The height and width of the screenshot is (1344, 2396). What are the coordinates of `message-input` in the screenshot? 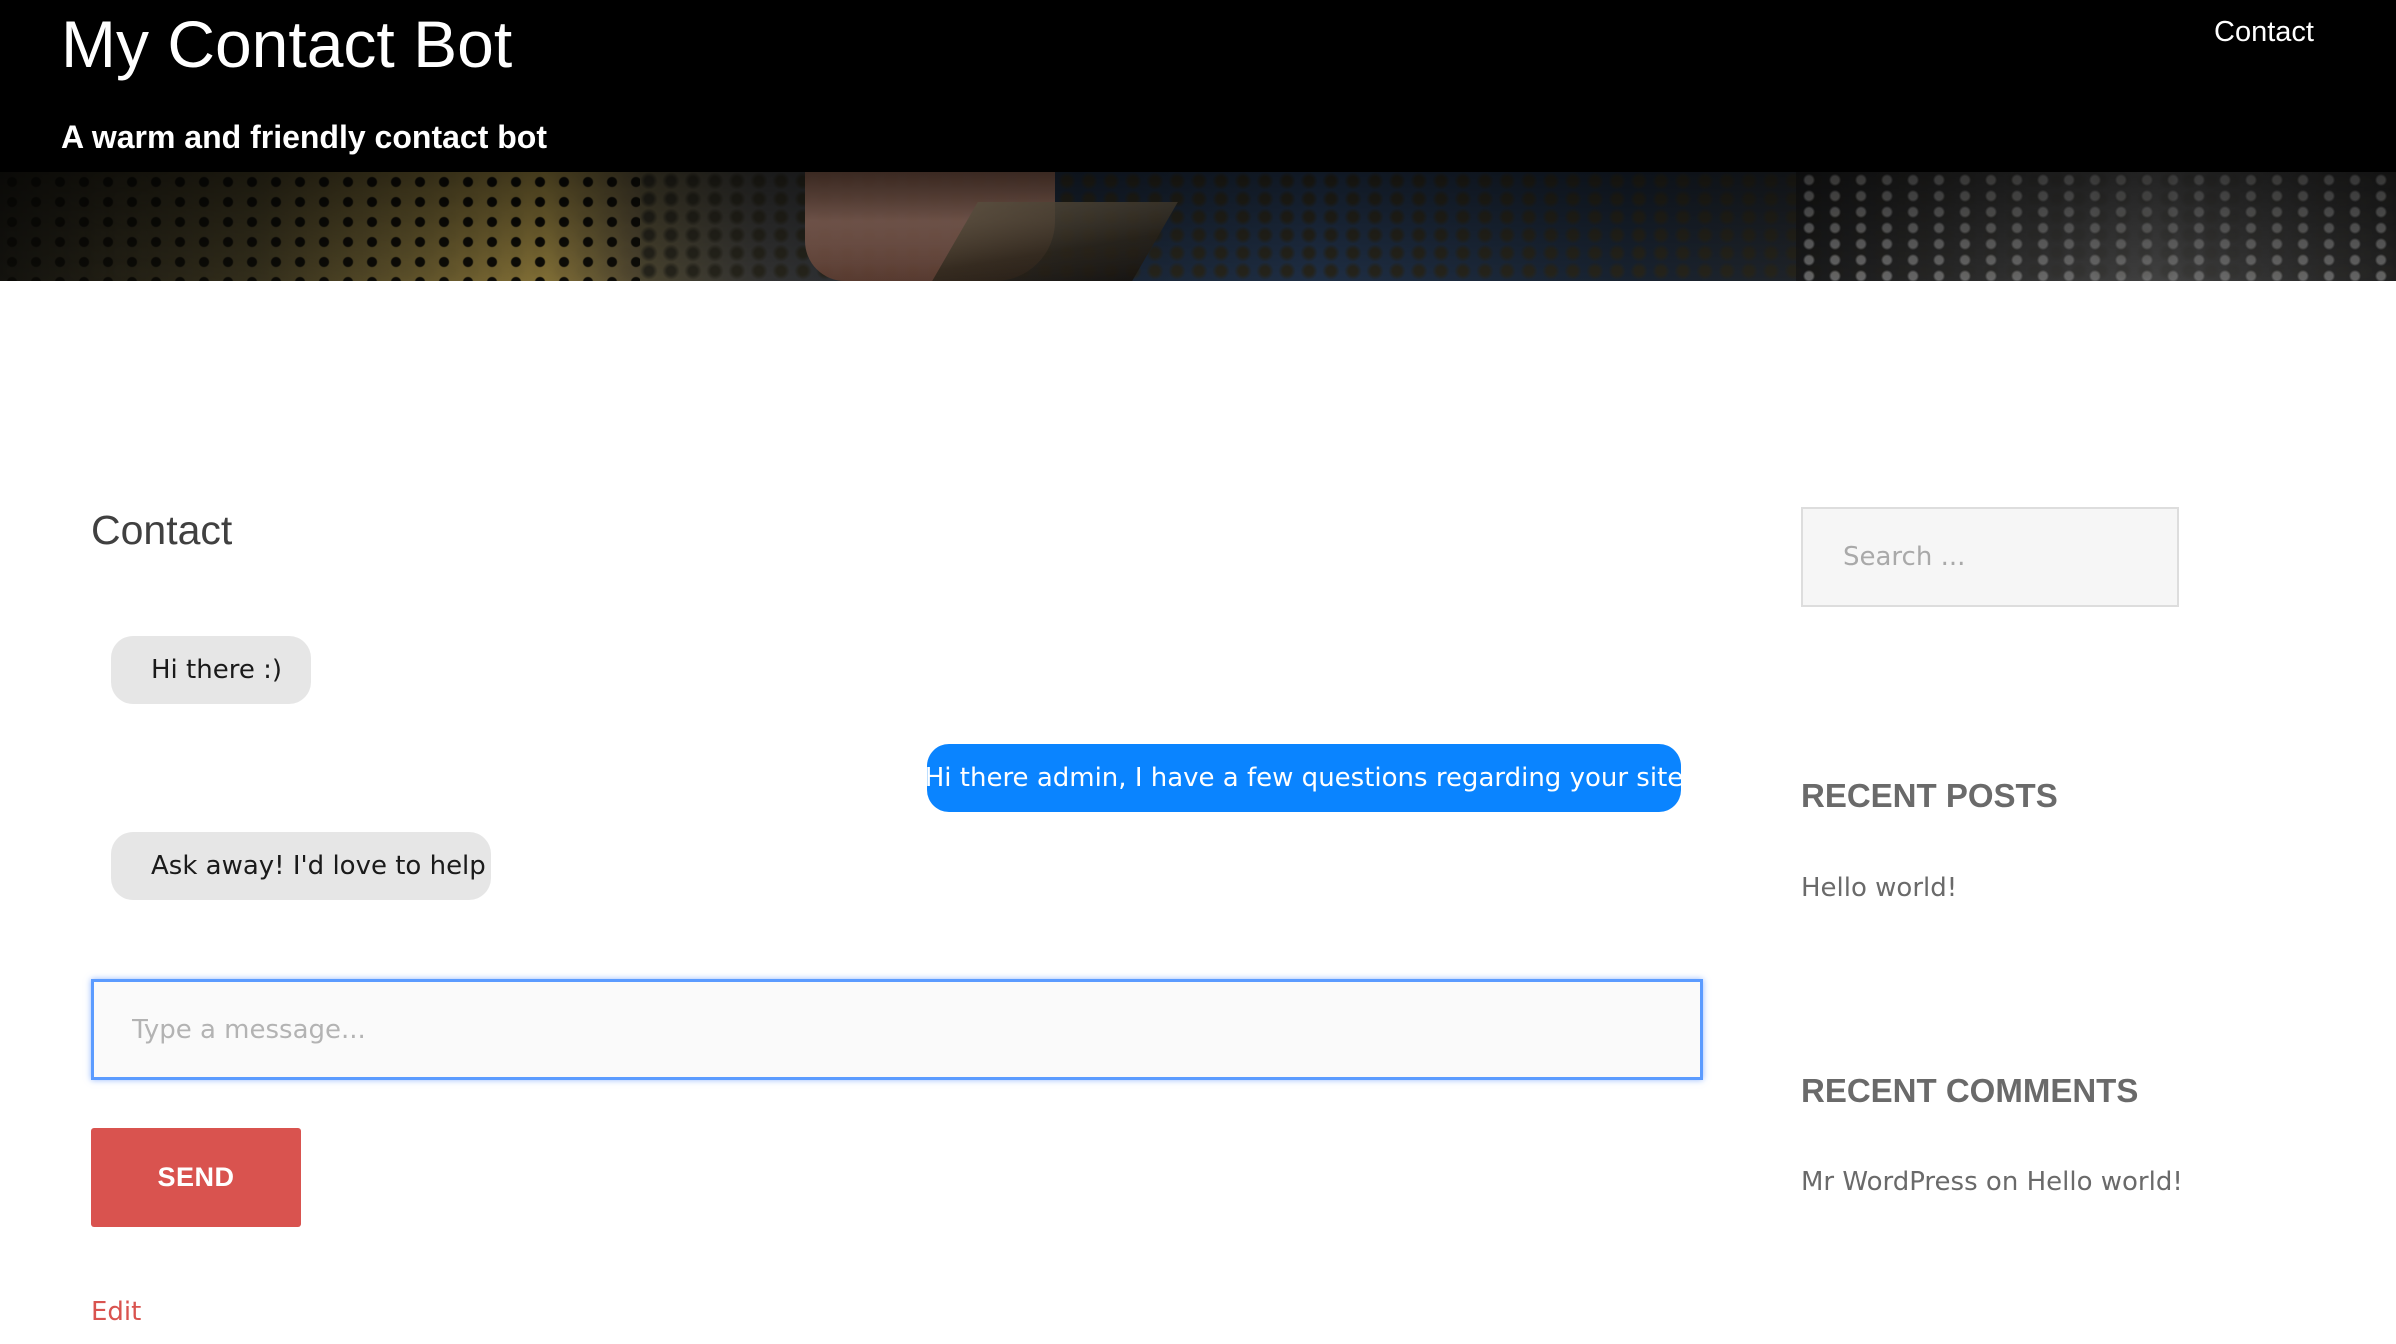 It's located at (897, 1029).